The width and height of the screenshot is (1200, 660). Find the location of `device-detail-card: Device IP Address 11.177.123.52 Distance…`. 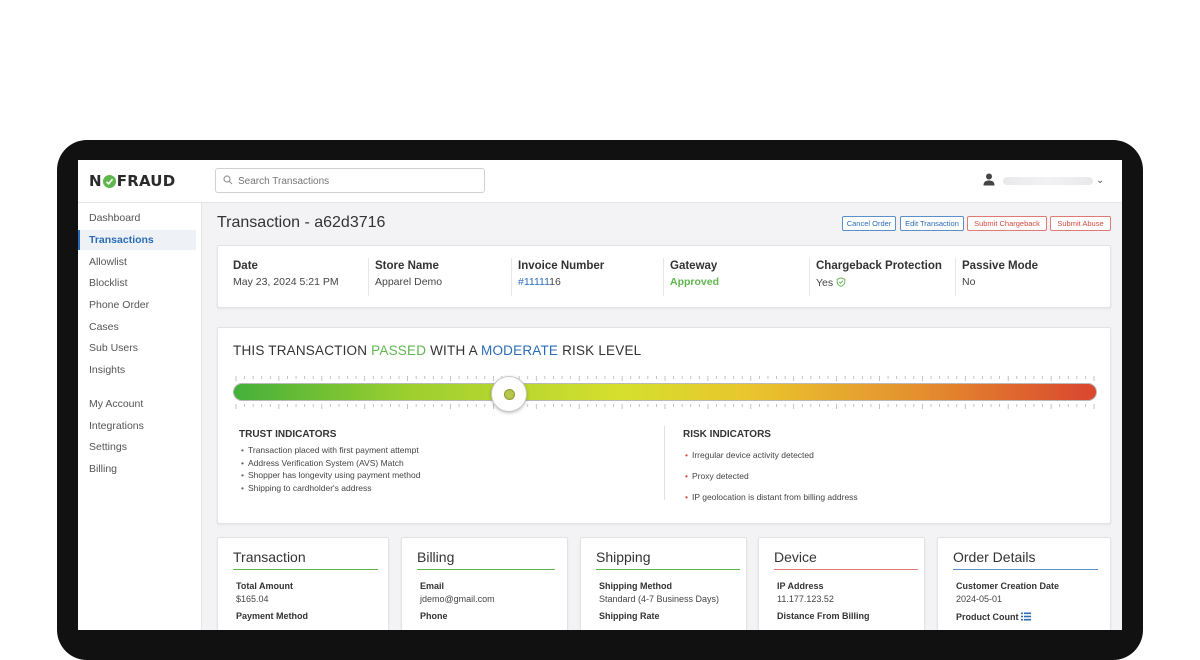

device-detail-card: Device IP Address 11.177.123.52 Distance… is located at coordinates (841, 583).